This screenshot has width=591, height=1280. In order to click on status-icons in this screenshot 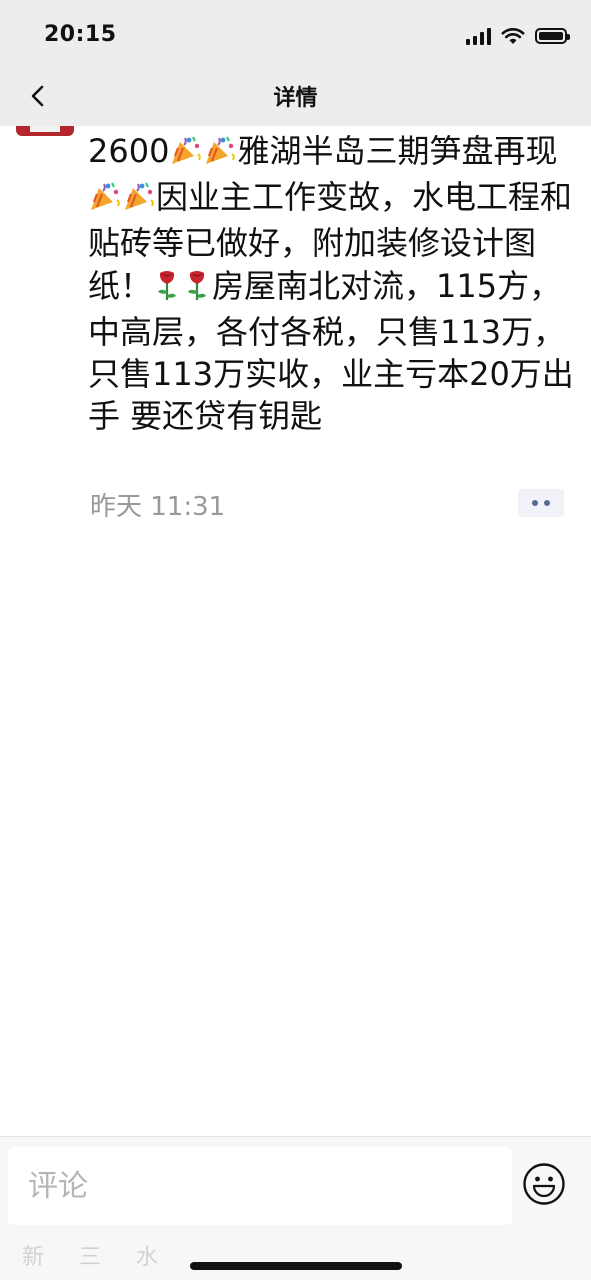, I will do `click(518, 36)`.